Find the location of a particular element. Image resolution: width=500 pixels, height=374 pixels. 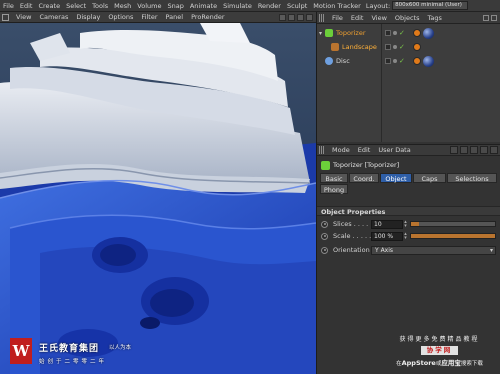

object-manager-menu-bar: File Edit View Objects Tags is located at coordinates (408, 18).